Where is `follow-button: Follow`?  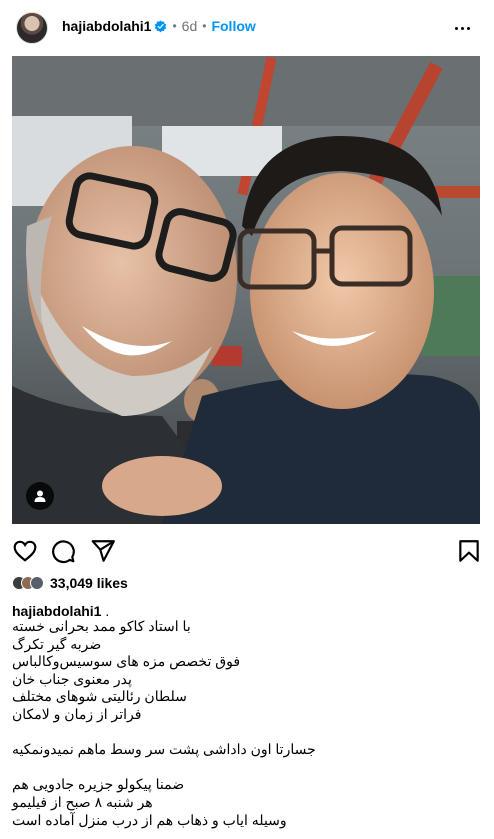
follow-button: Follow is located at coordinates (233, 26).